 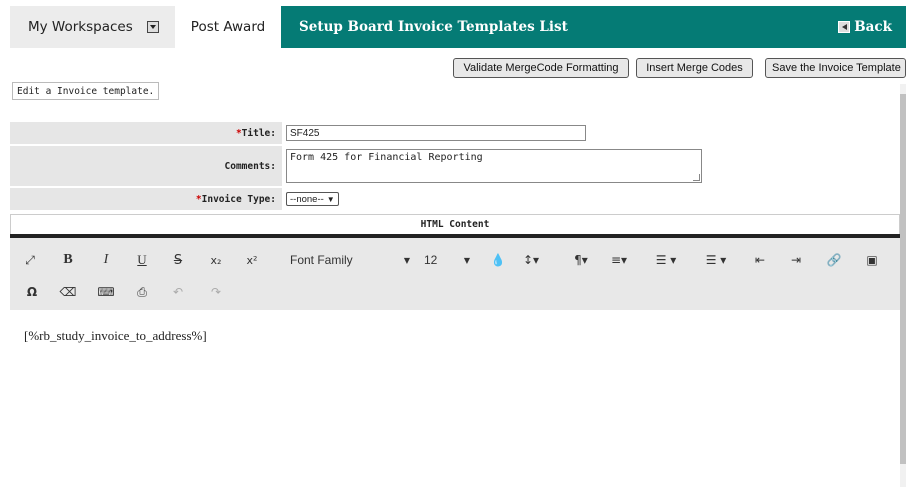 I want to click on save-template-label: Save the Invoice Template, so click(x=836, y=68).